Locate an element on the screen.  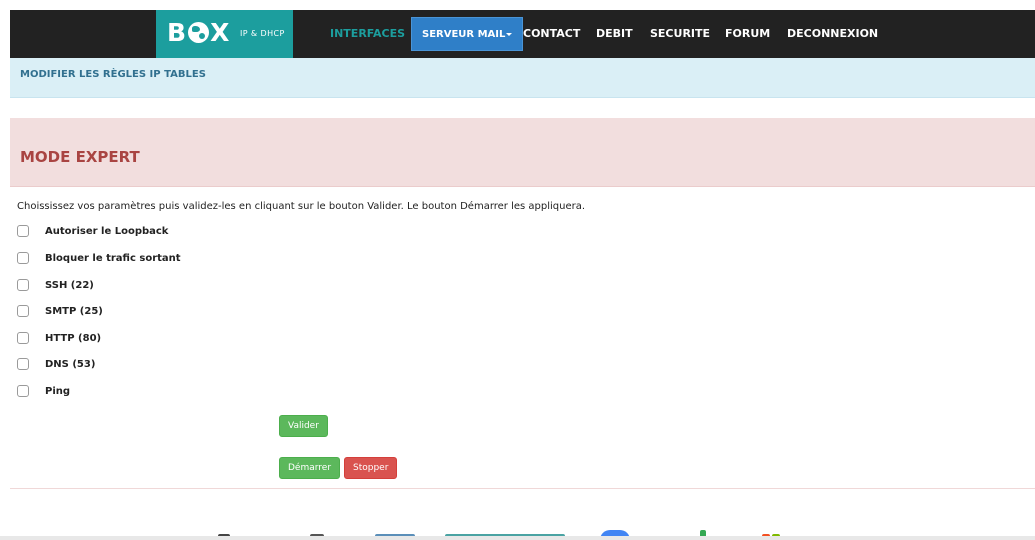
stop-button: Stopper is located at coordinates (371, 468).